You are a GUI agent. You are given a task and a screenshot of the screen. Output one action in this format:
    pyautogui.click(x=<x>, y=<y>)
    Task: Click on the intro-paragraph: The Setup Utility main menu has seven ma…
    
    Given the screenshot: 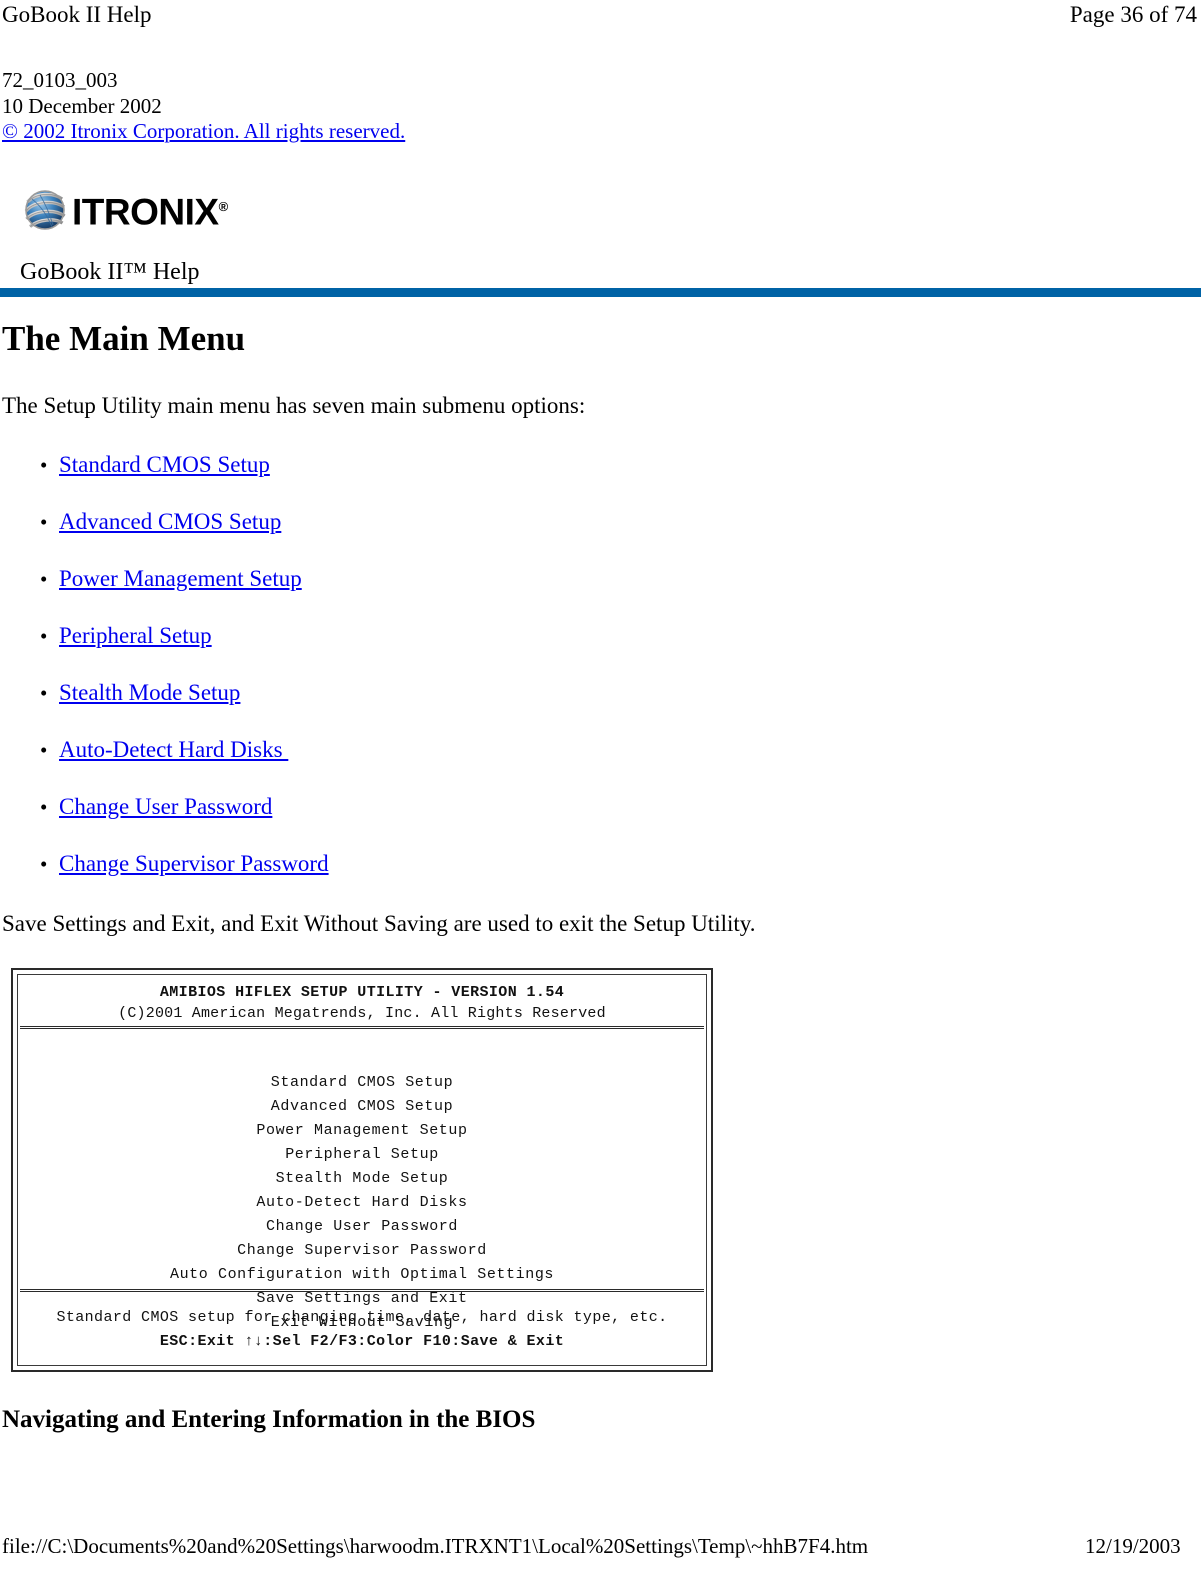 What is the action you would take?
    pyautogui.click(x=294, y=405)
    